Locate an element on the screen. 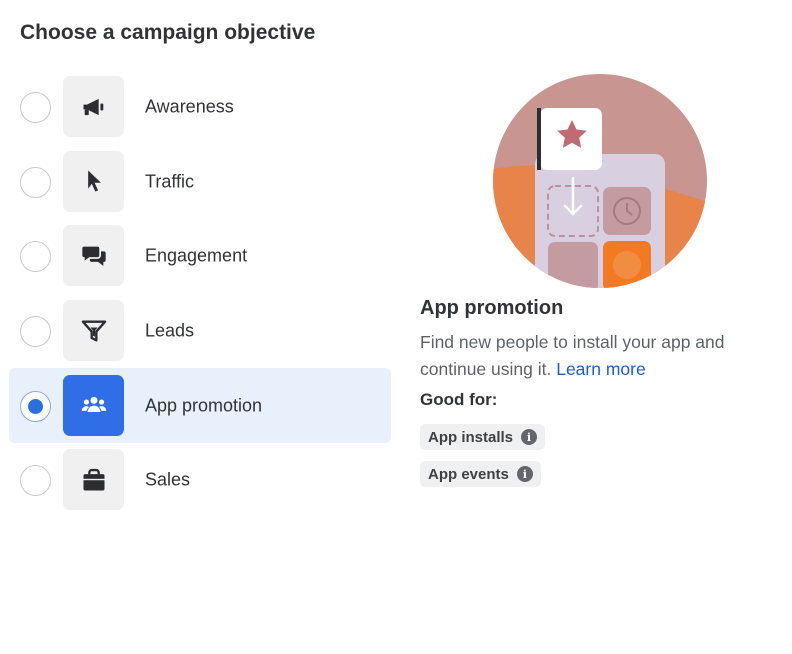 The image size is (792, 654). objective-label: Traffic is located at coordinates (170, 181).